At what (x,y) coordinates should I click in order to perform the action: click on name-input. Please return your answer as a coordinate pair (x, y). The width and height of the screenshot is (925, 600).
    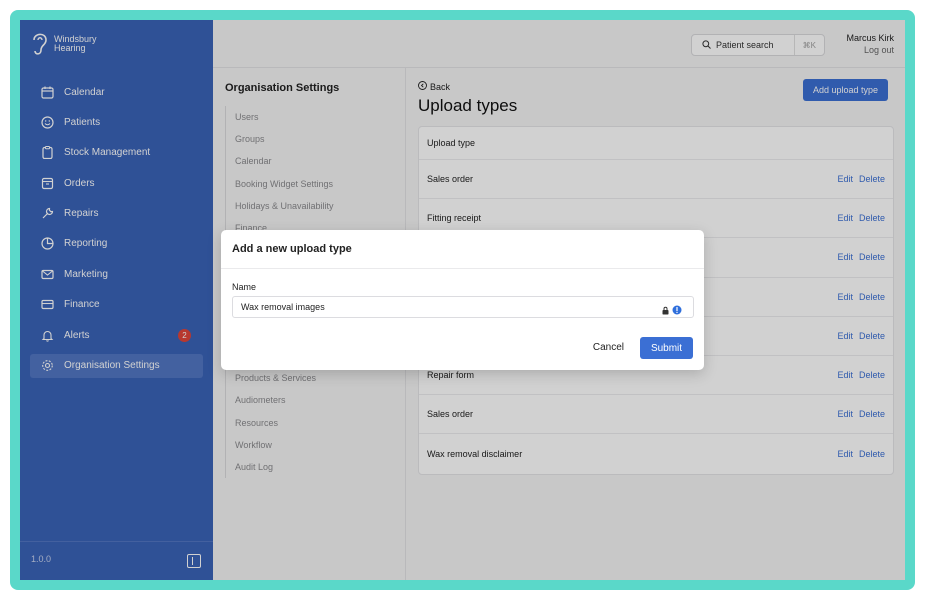
    Looking at the image, I should click on (463, 307).